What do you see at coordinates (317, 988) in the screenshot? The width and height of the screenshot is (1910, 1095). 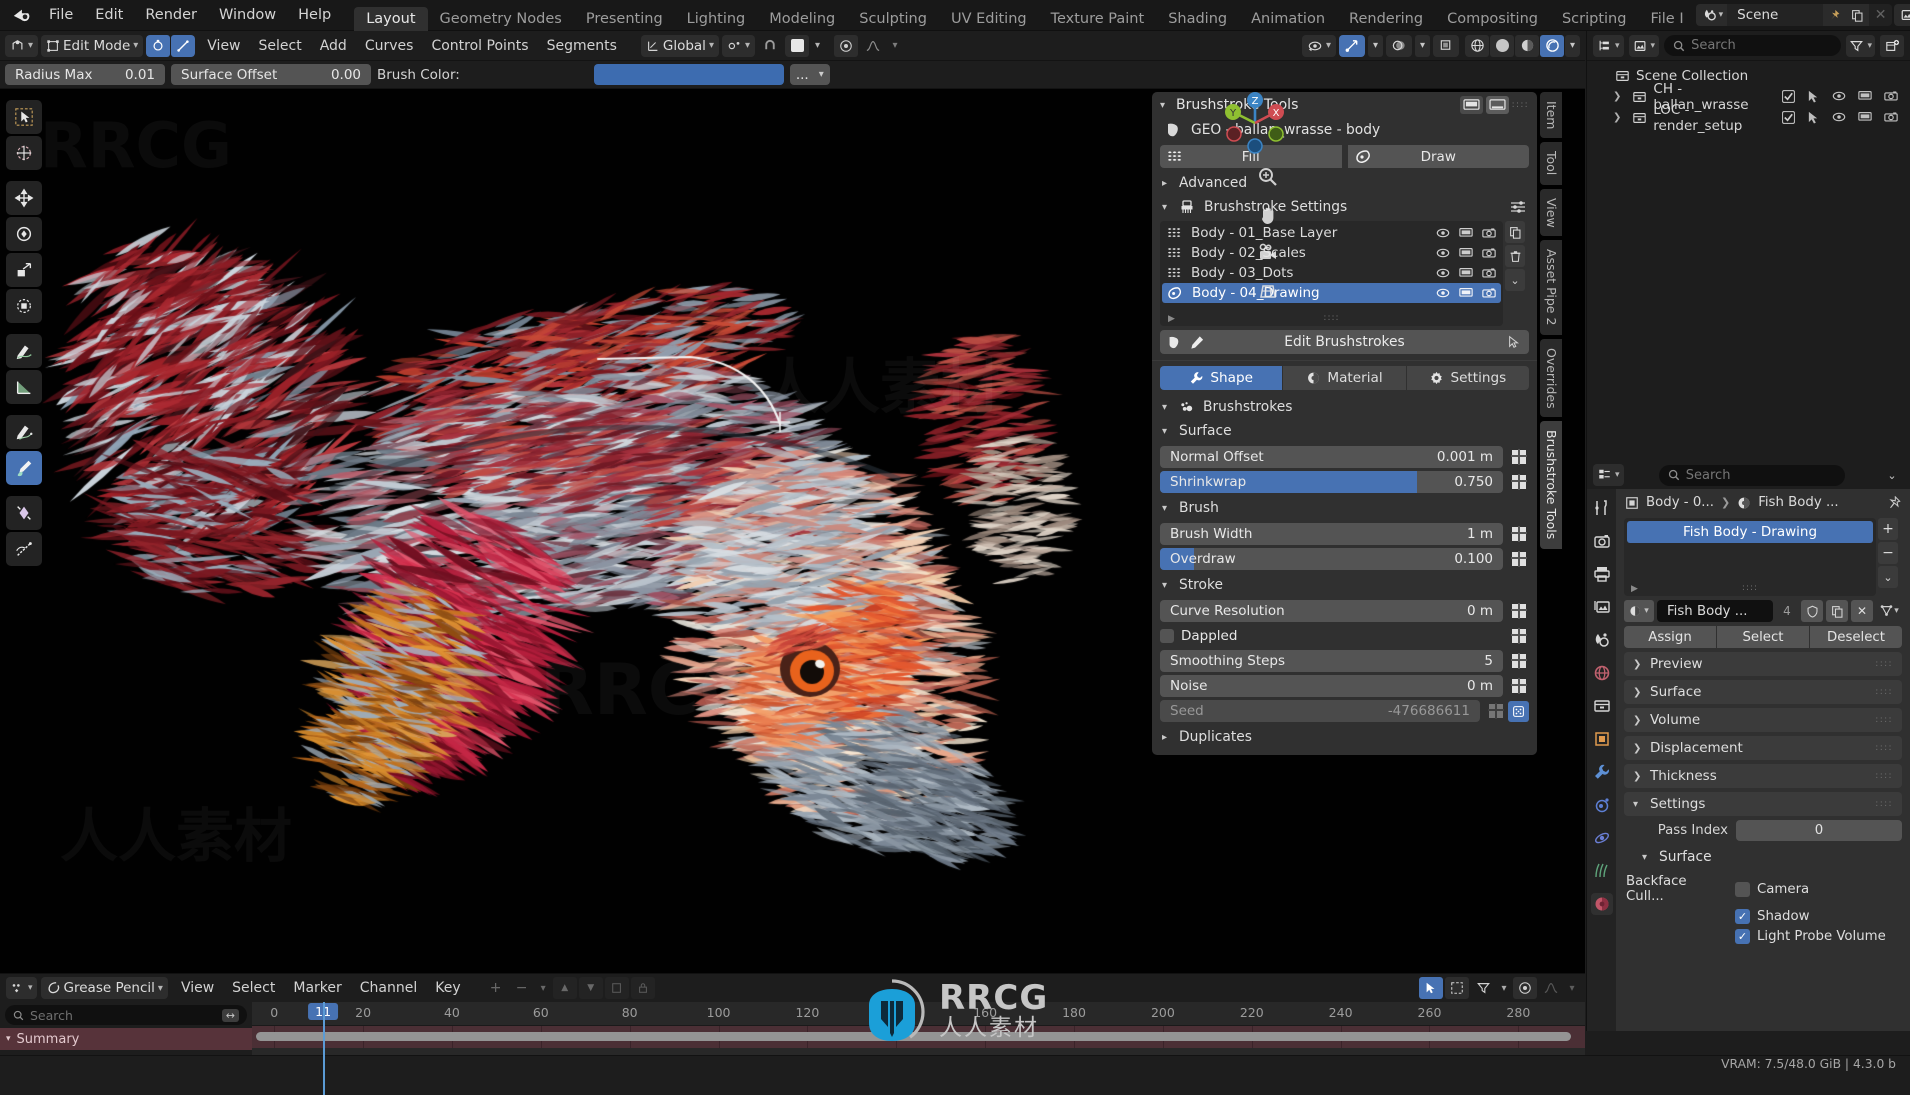 I see `dopesheet-menu-marker: Marker` at bounding box center [317, 988].